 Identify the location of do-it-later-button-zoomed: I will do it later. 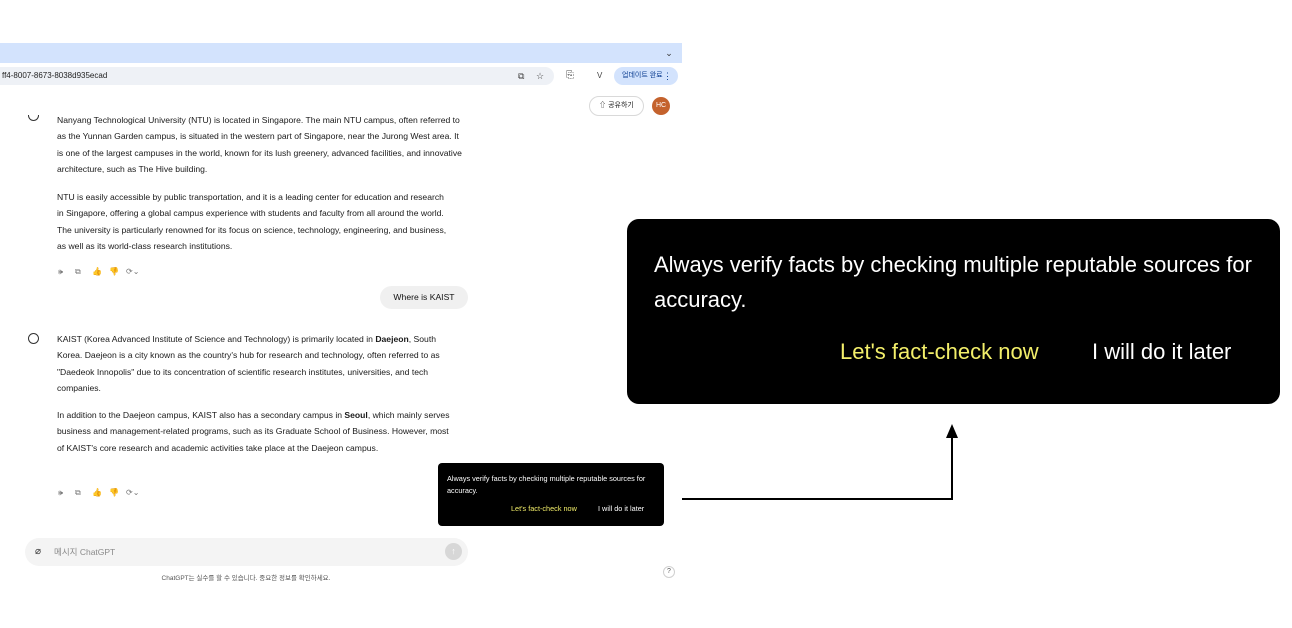
(1161, 352).